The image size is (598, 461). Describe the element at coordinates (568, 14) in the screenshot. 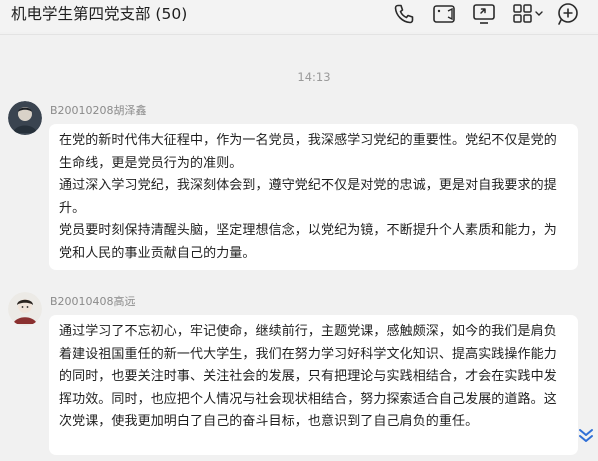

I see `add-icon` at that location.